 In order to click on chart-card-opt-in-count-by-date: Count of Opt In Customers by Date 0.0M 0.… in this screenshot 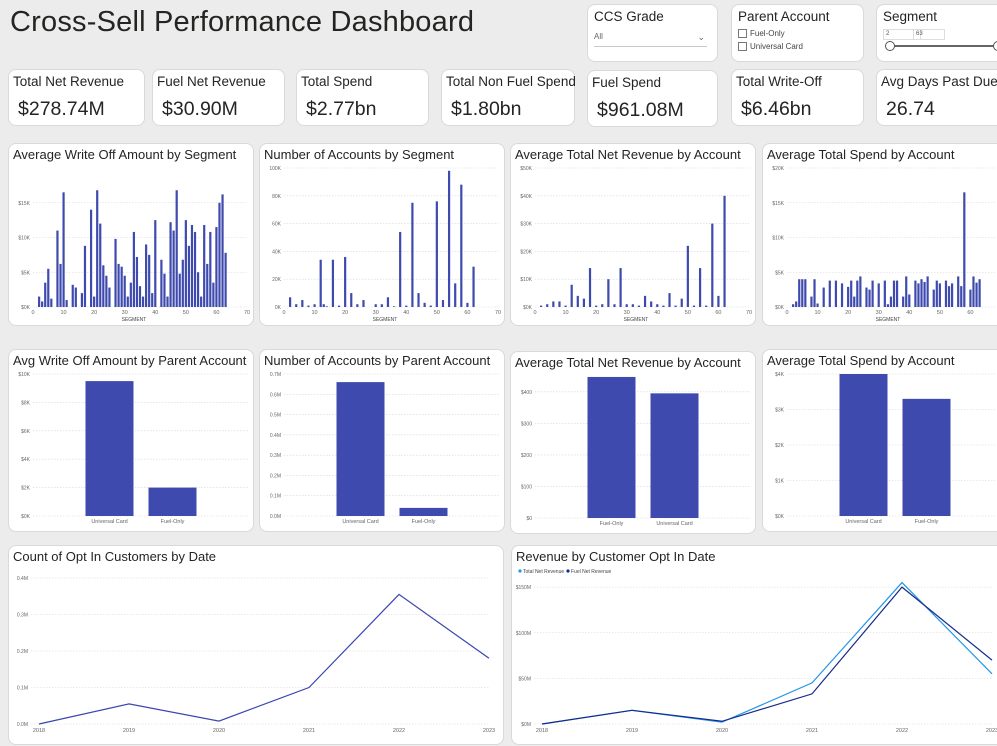, I will do `click(256, 645)`.